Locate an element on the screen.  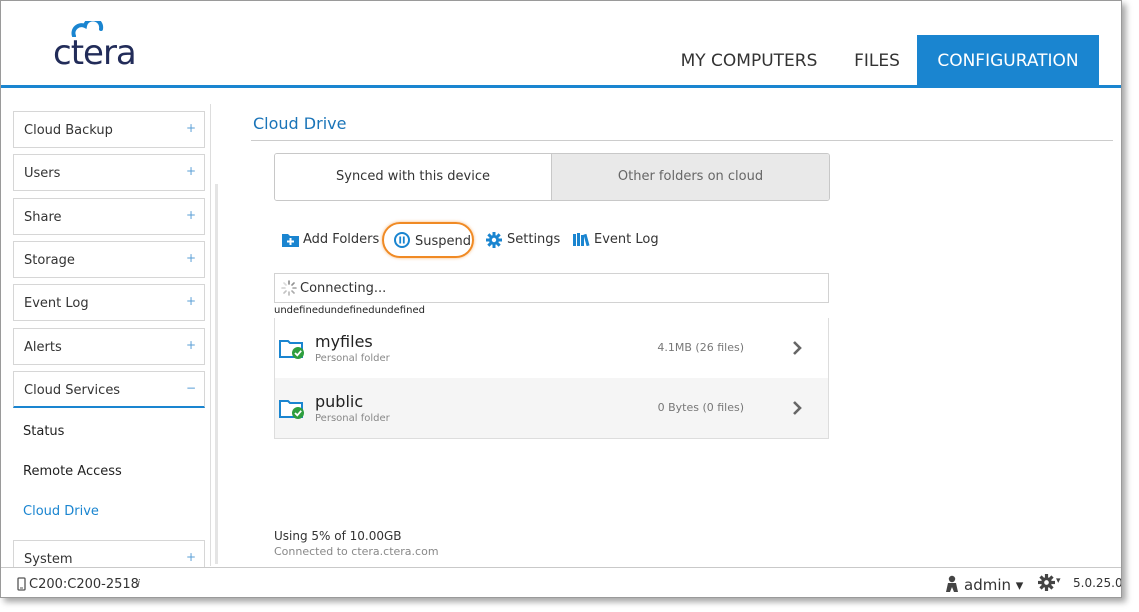
sidebar-item-label: Cloud Services is located at coordinates (72, 390).